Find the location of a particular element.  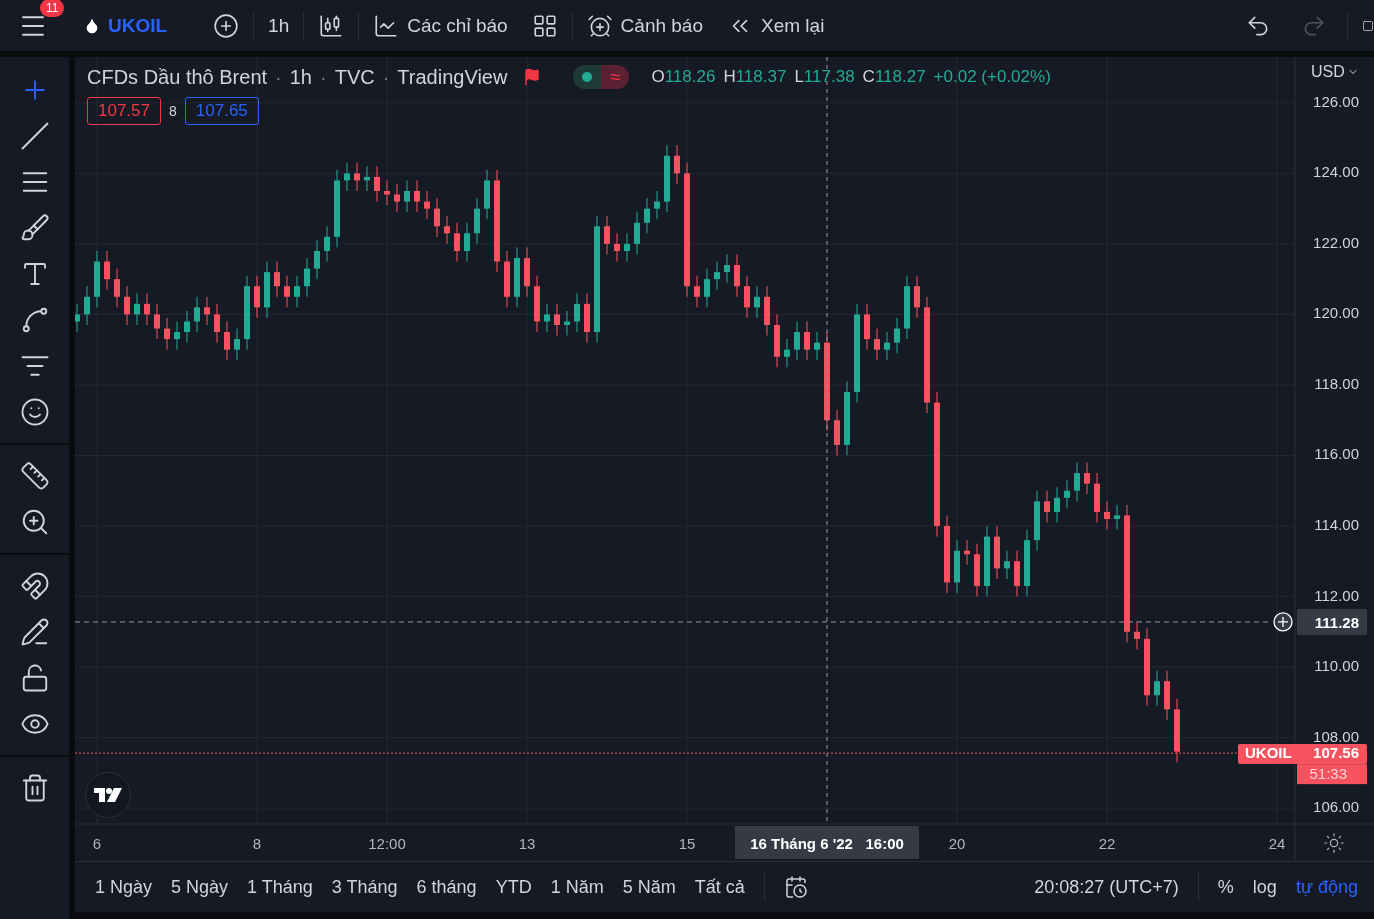

status-dot-icon is located at coordinates (587, 77).